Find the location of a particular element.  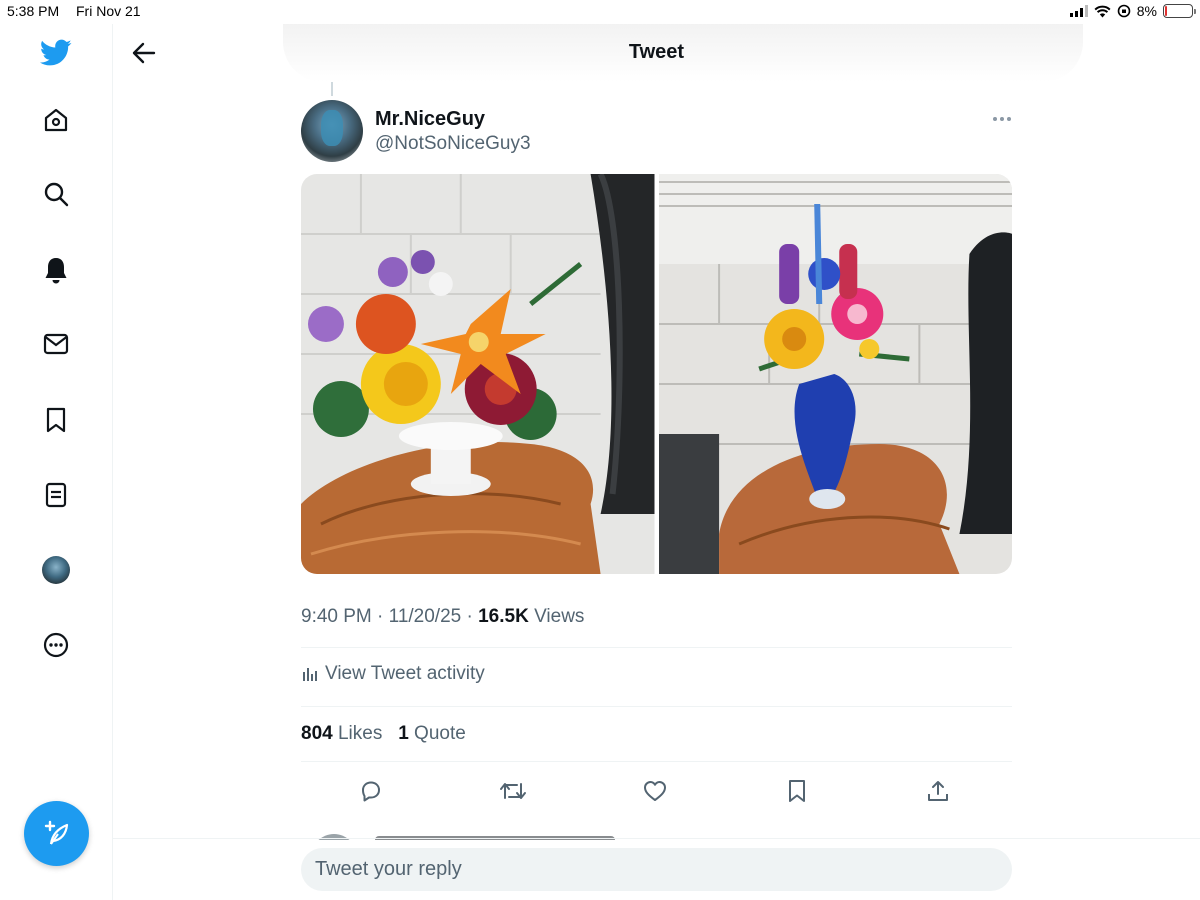

reply-button is located at coordinates (371, 791).